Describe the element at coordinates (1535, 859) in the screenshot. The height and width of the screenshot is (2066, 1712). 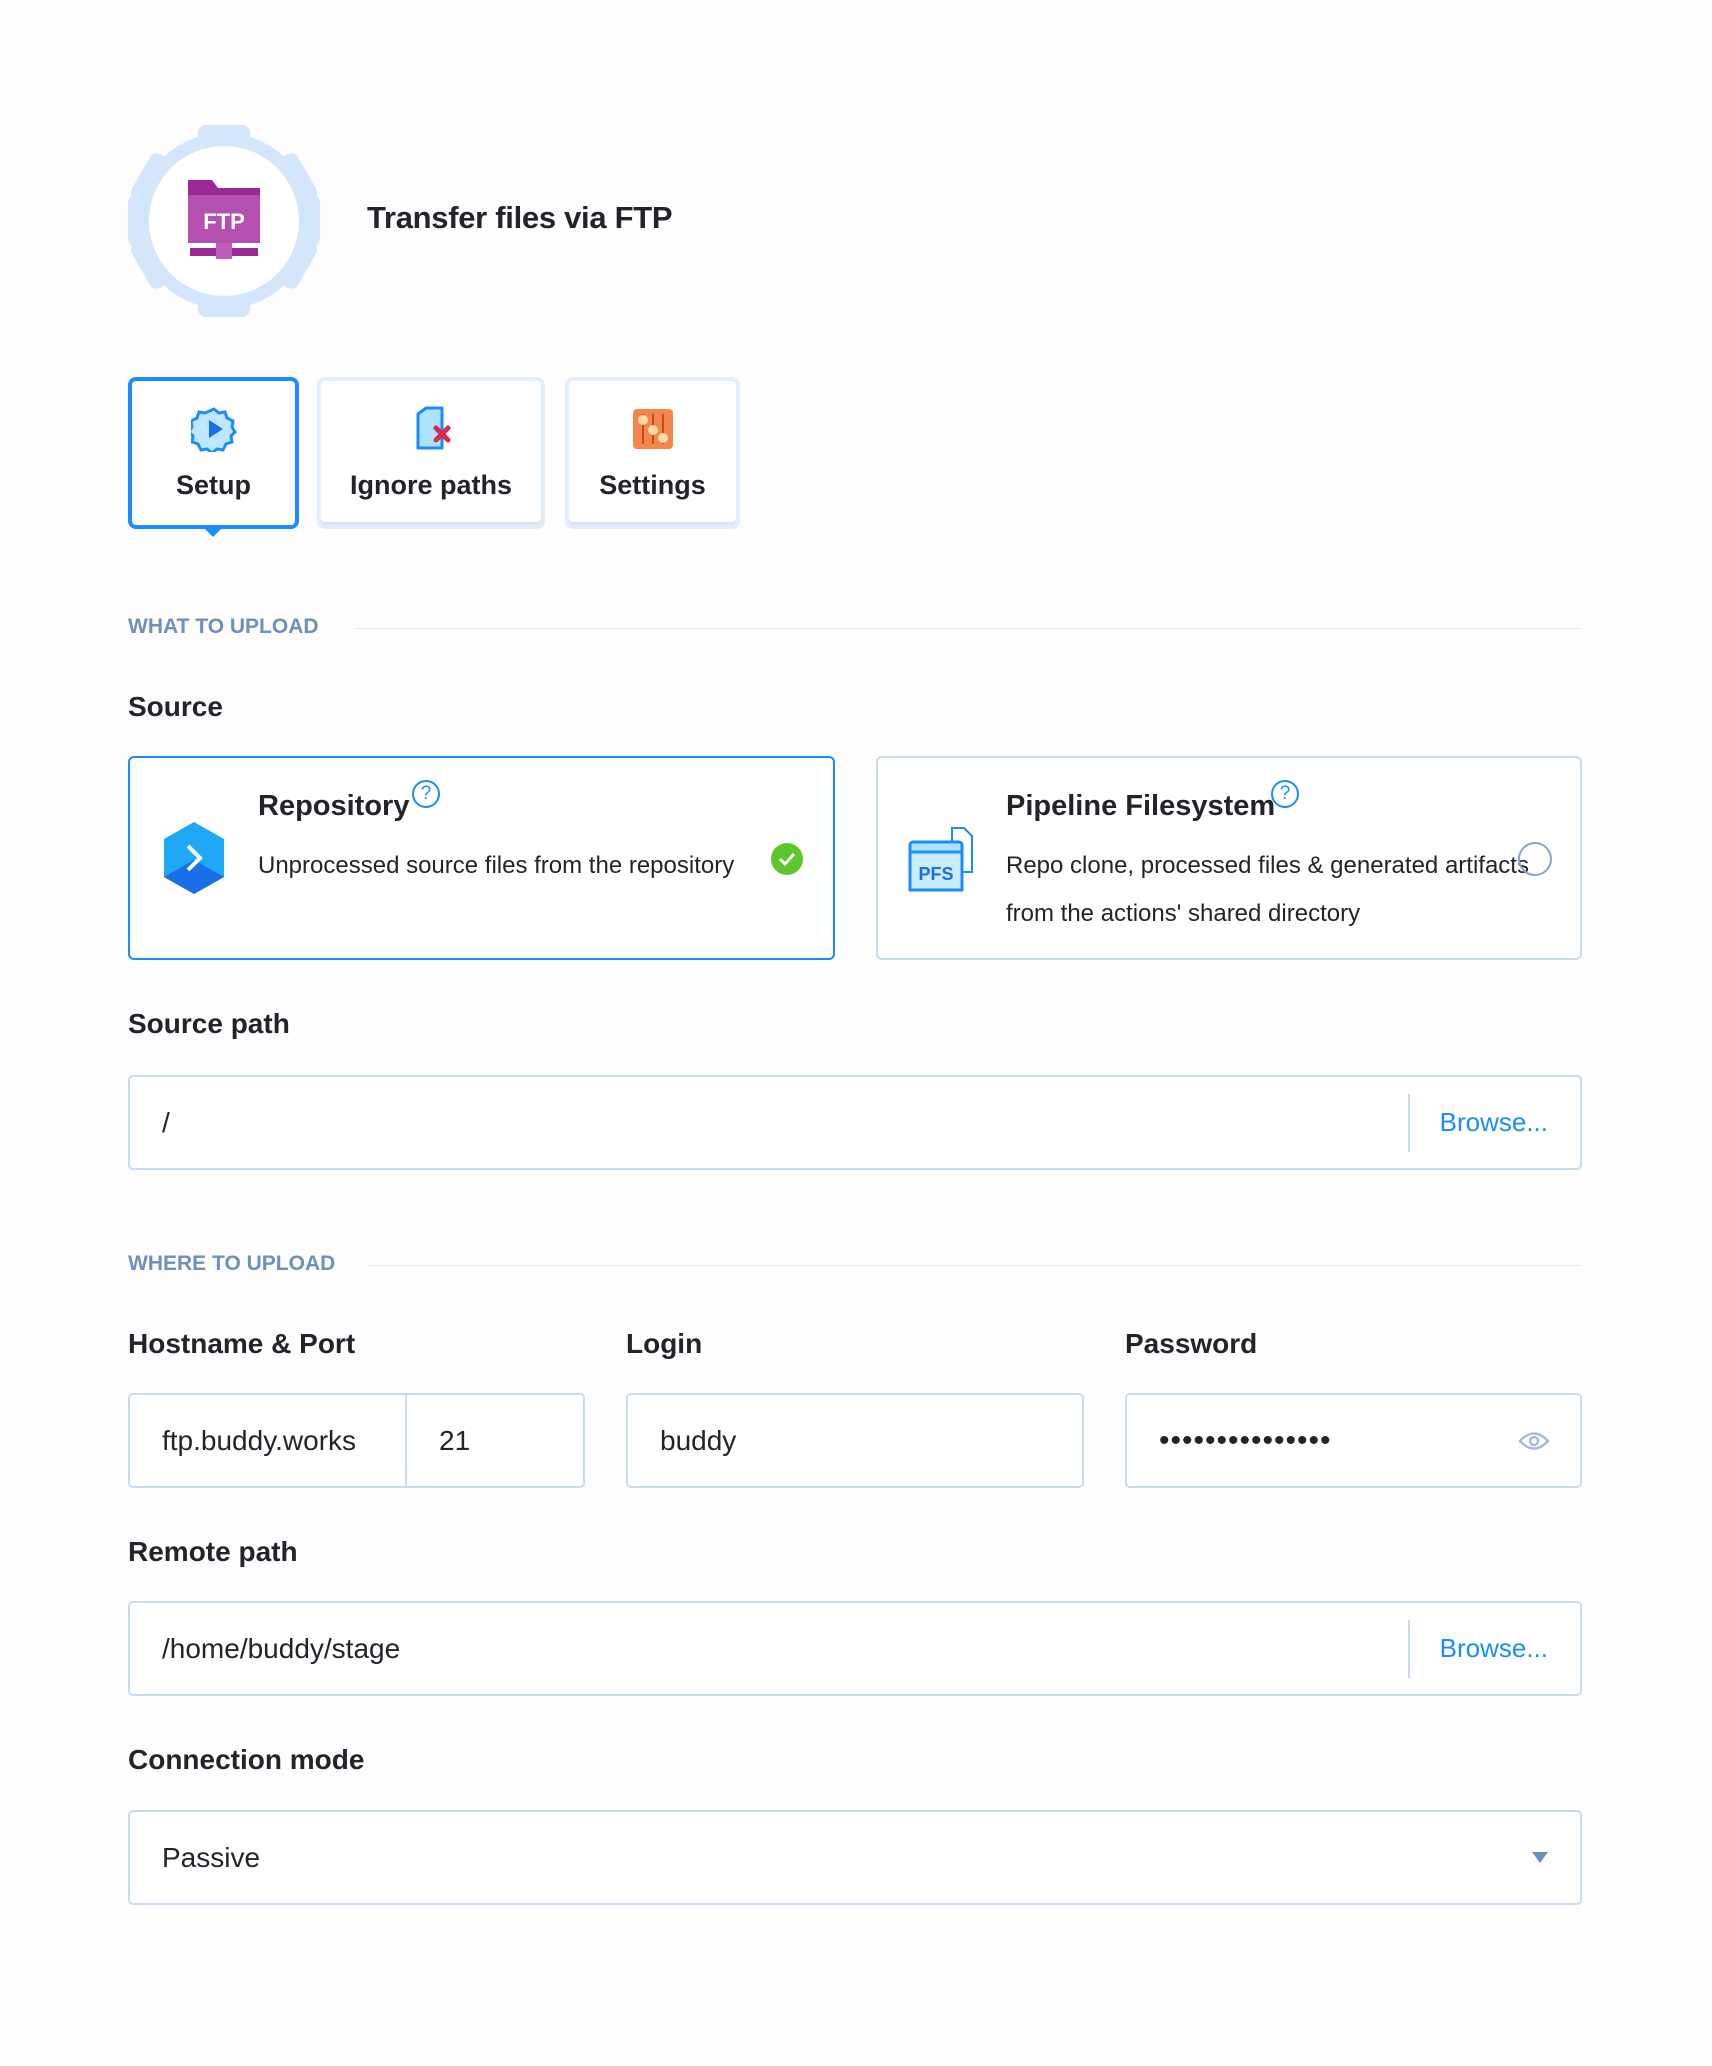
I see `radio-unchecked` at that location.